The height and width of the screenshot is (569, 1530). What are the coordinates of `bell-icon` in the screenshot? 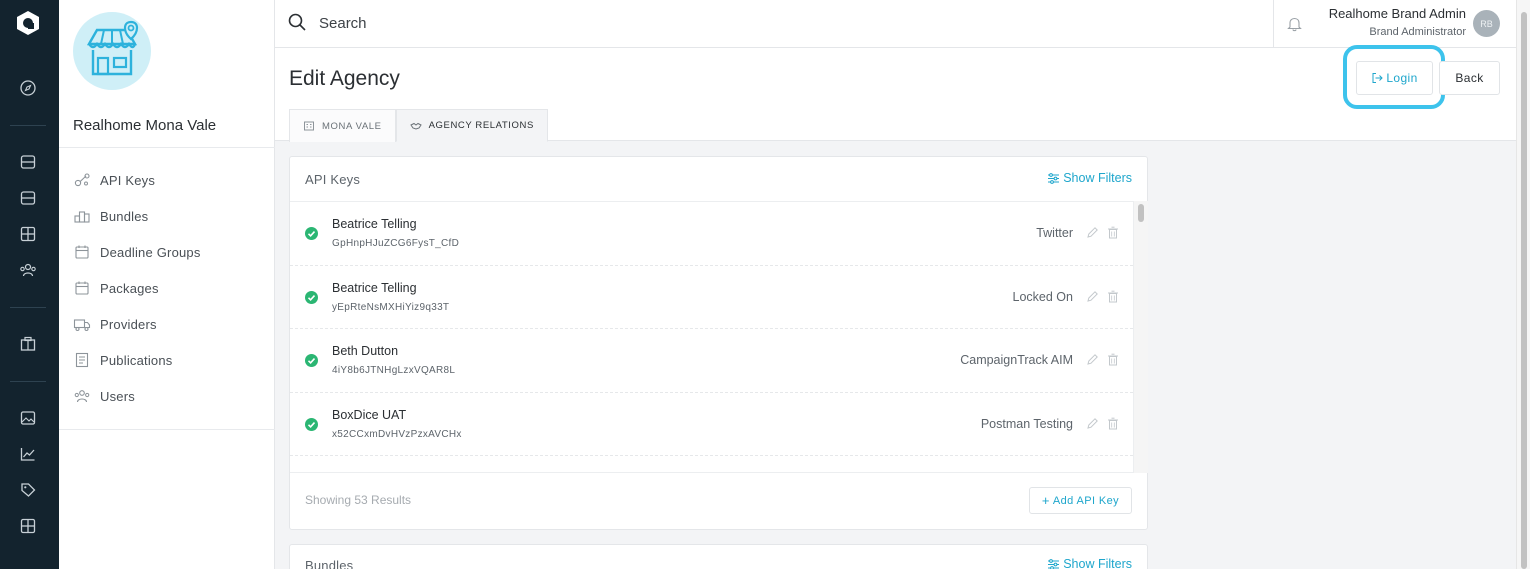 It's located at (1294, 24).